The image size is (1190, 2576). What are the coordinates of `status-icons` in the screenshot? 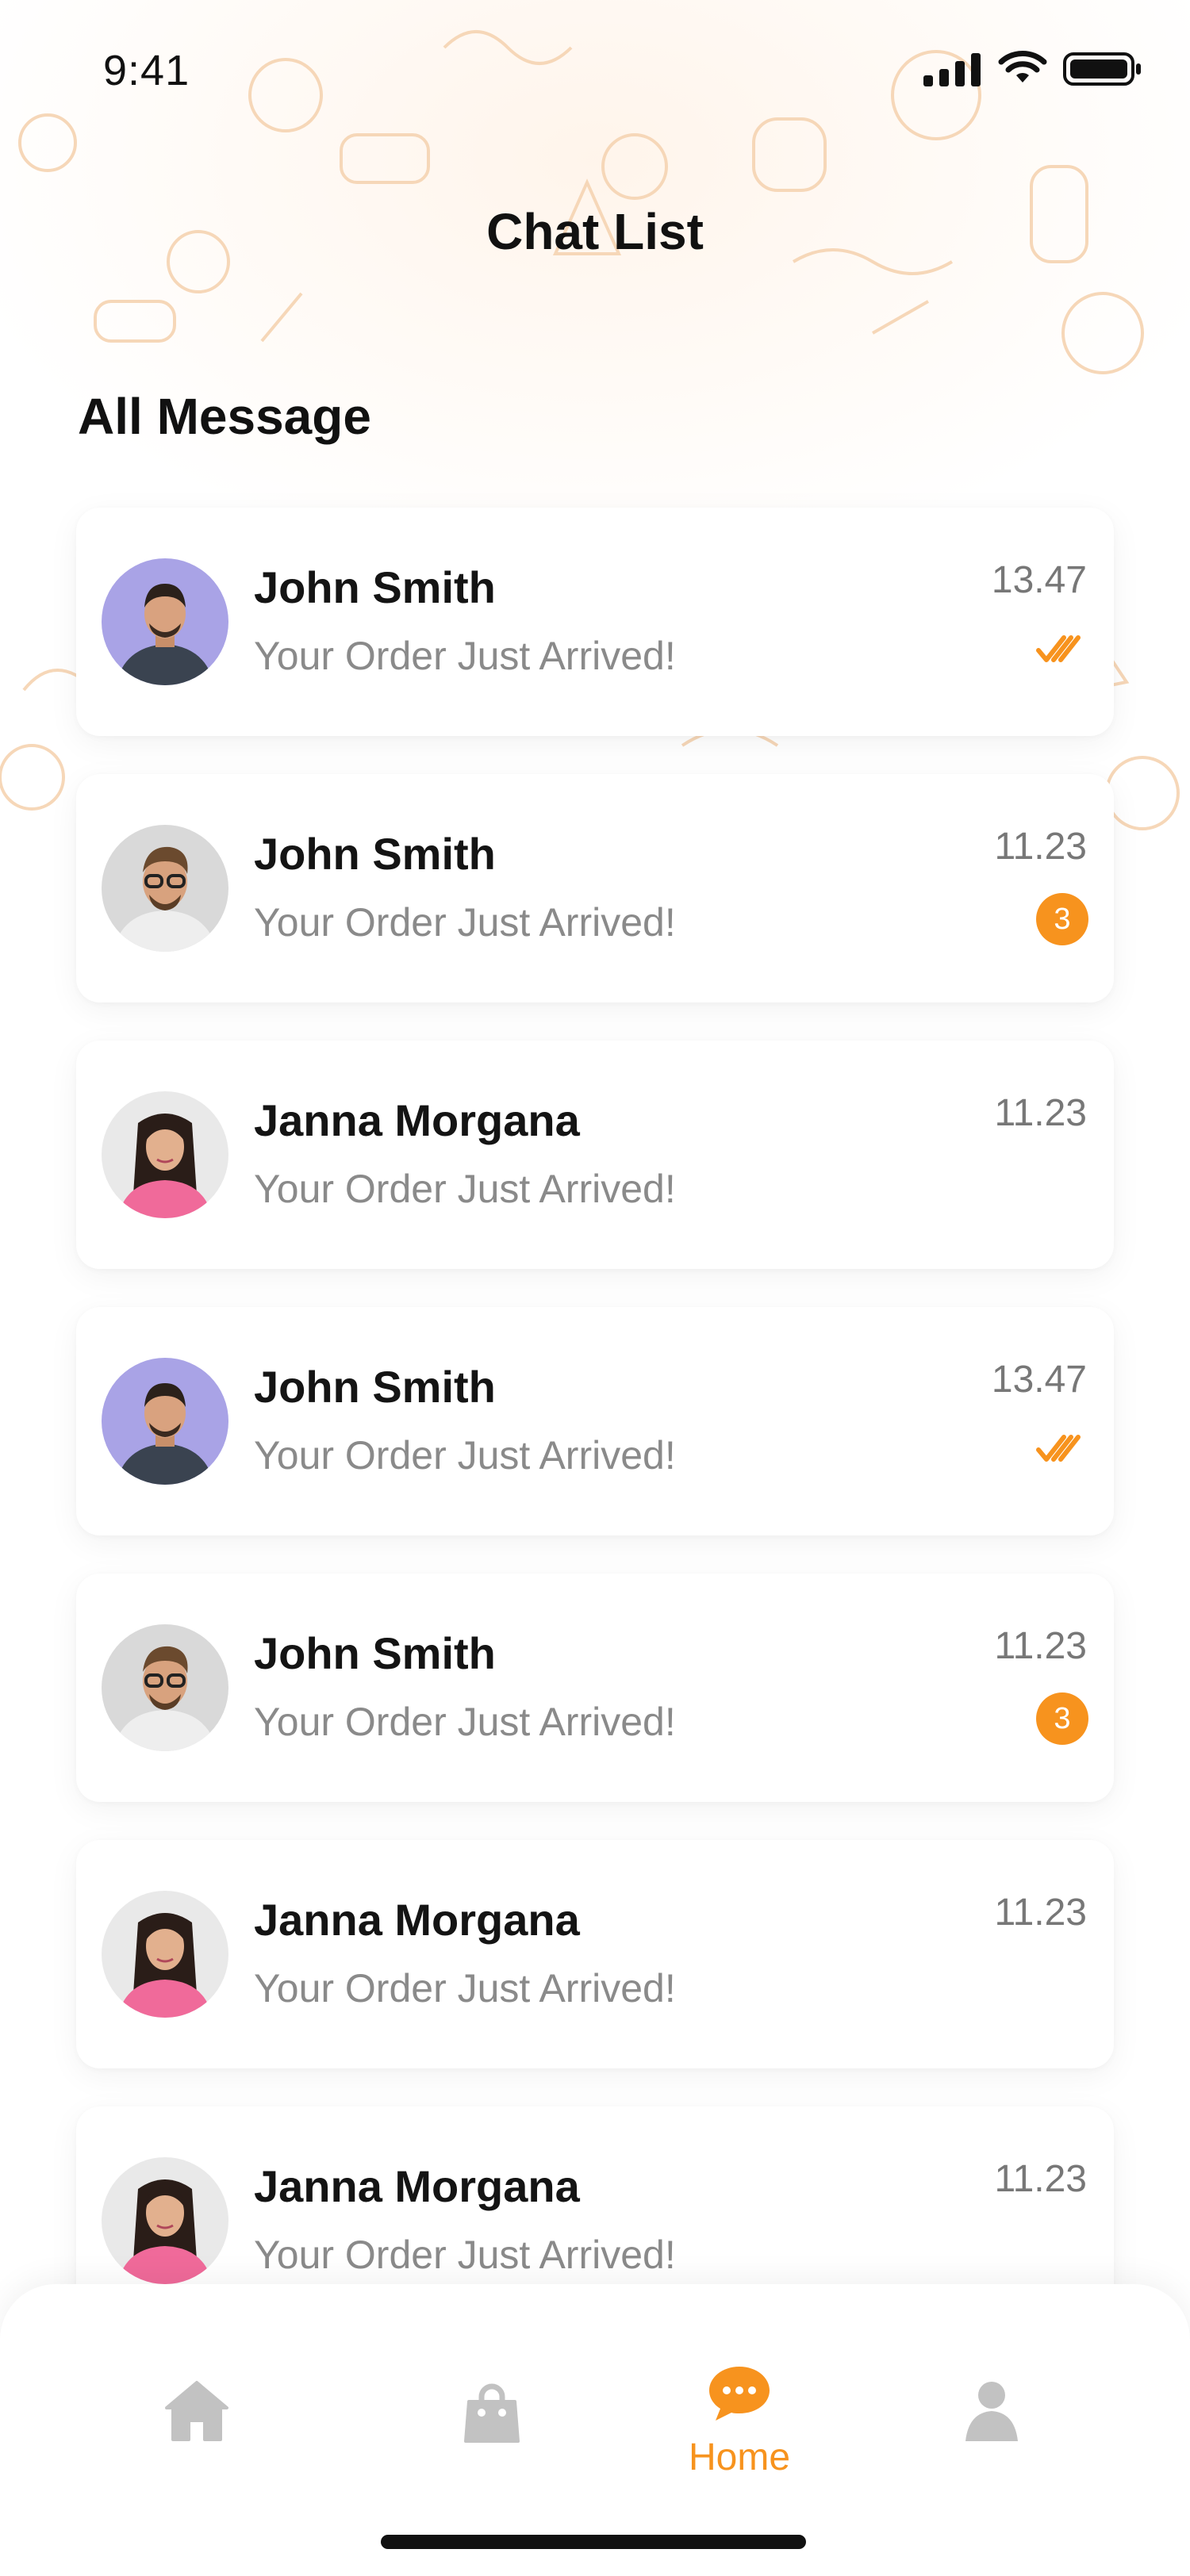 It's located at (1032, 71).